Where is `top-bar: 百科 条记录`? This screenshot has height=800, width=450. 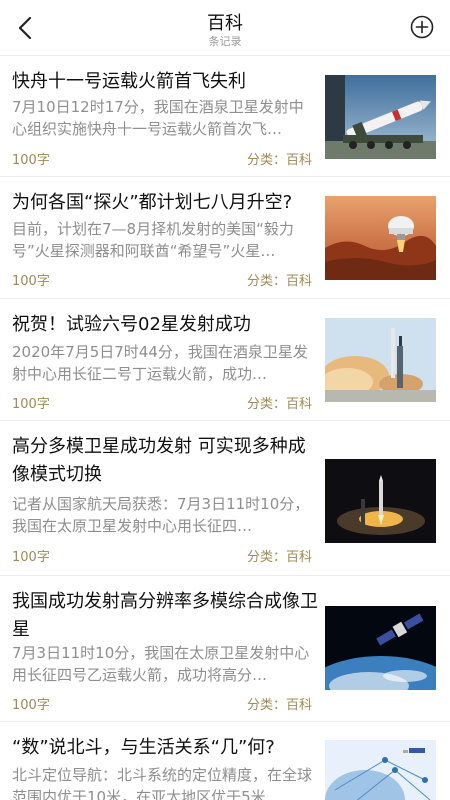
top-bar: 百科 条记录 is located at coordinates (225, 28).